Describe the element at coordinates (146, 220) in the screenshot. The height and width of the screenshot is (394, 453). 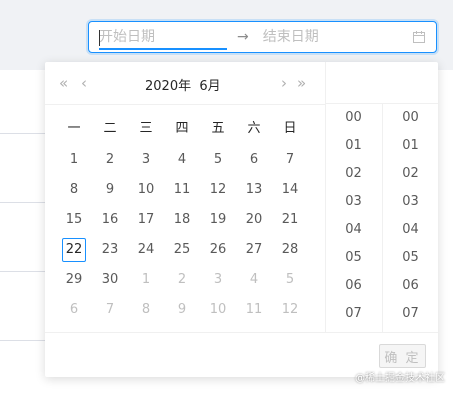
I see `day-cell: 17` at that location.